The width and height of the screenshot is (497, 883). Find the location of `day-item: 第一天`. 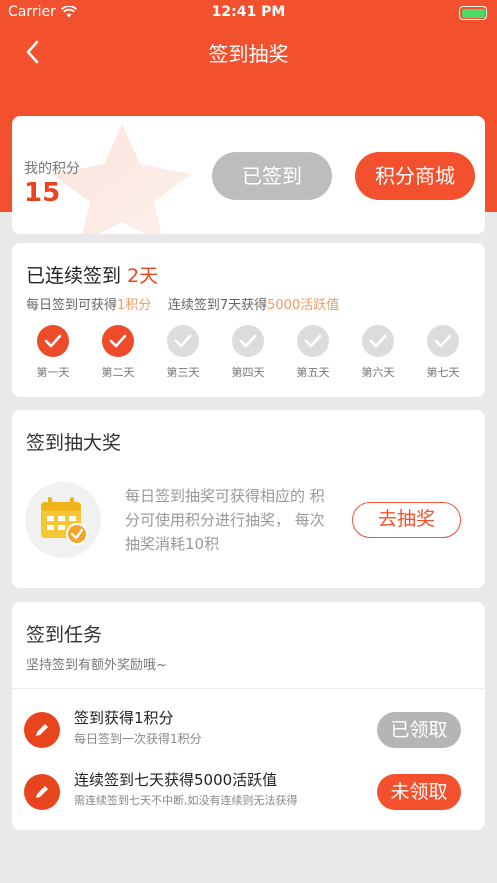

day-item: 第一天 is located at coordinates (53, 352).